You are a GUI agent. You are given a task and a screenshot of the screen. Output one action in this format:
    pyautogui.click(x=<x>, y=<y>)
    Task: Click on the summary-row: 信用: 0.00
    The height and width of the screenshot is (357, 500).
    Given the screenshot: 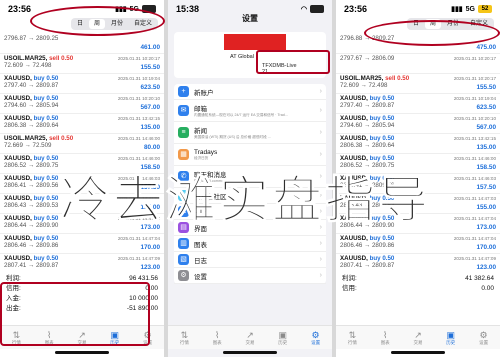 What is the action you would take?
    pyautogui.click(x=418, y=289)
    